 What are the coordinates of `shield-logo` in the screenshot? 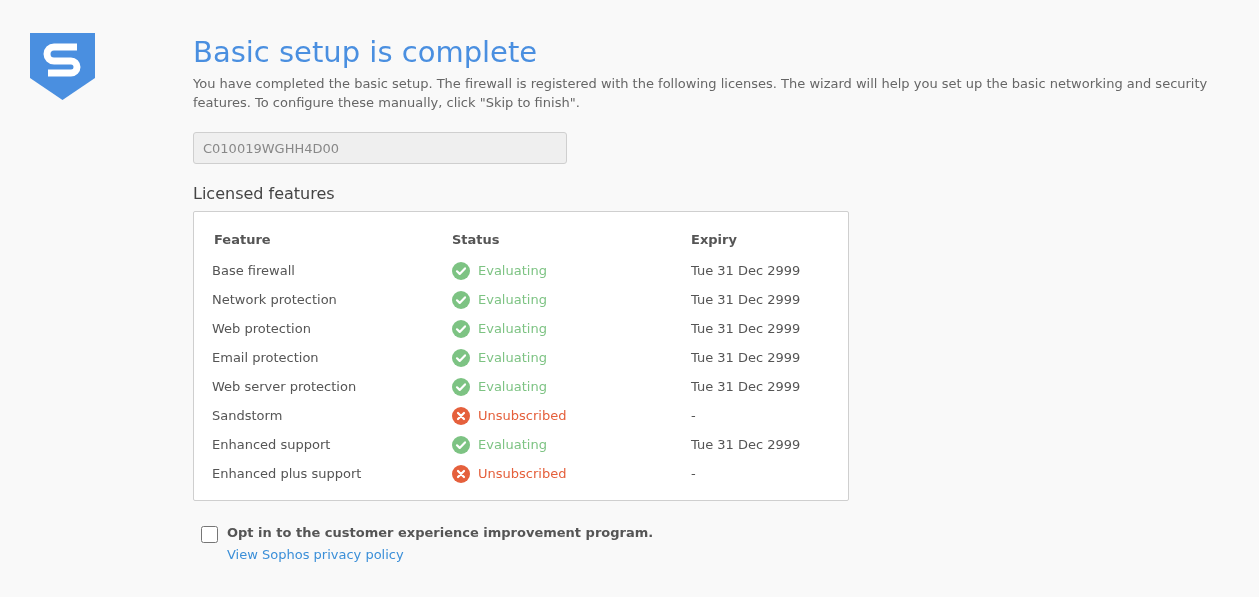 It's located at (62, 66).